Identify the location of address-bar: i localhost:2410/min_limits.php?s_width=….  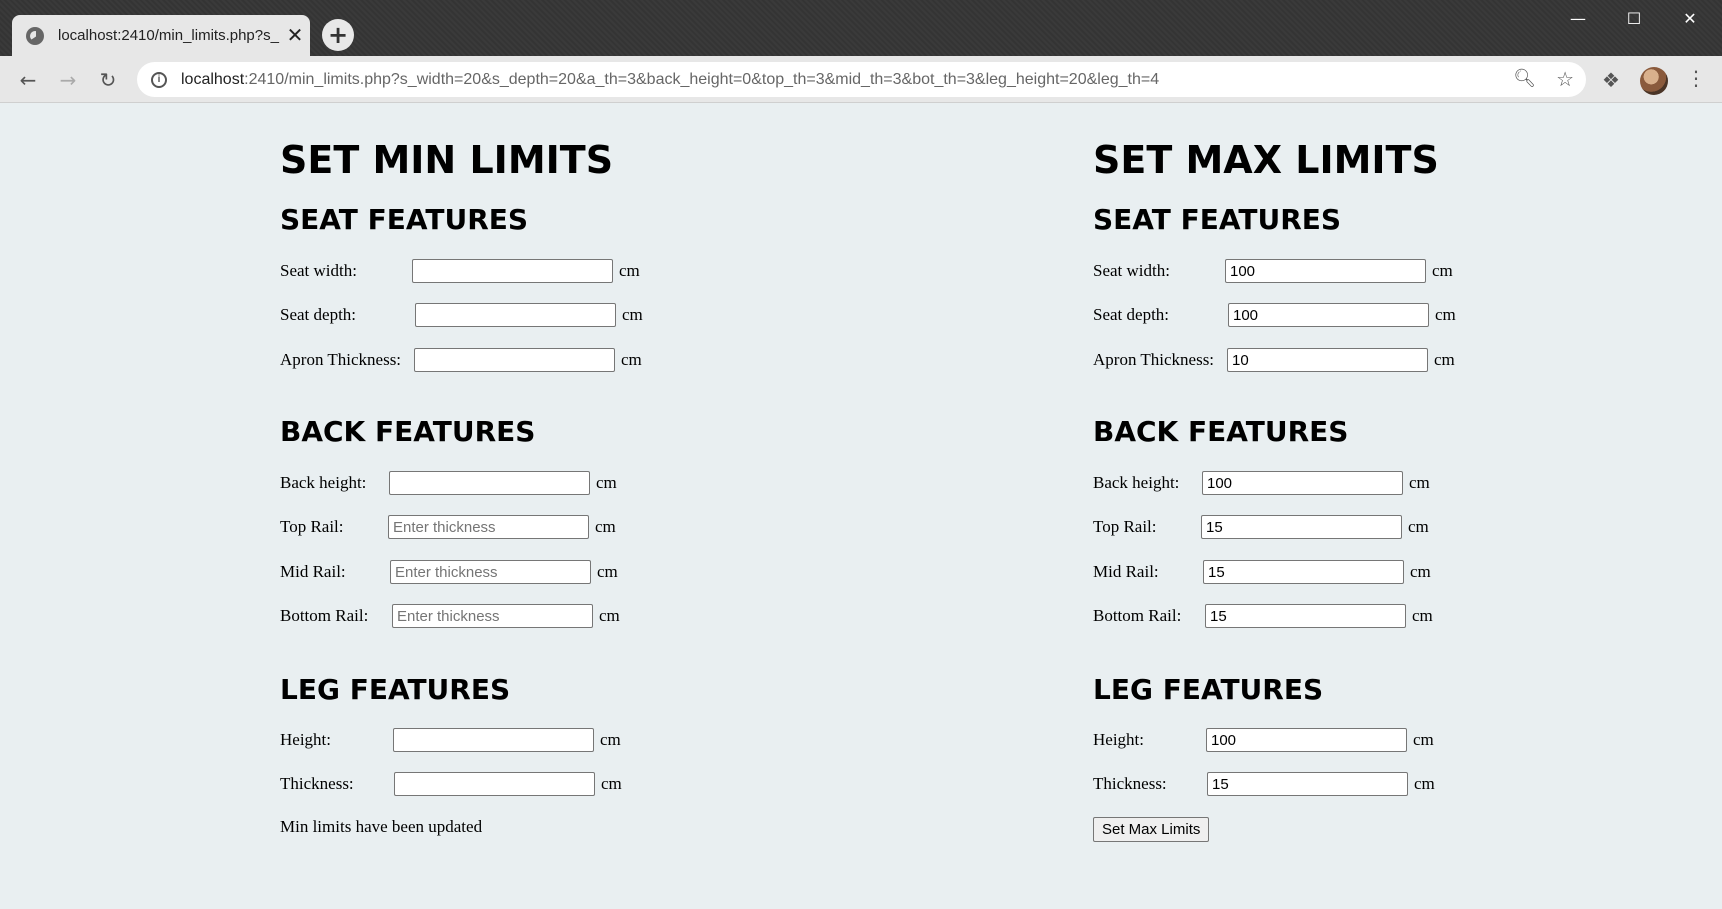
(861, 79).